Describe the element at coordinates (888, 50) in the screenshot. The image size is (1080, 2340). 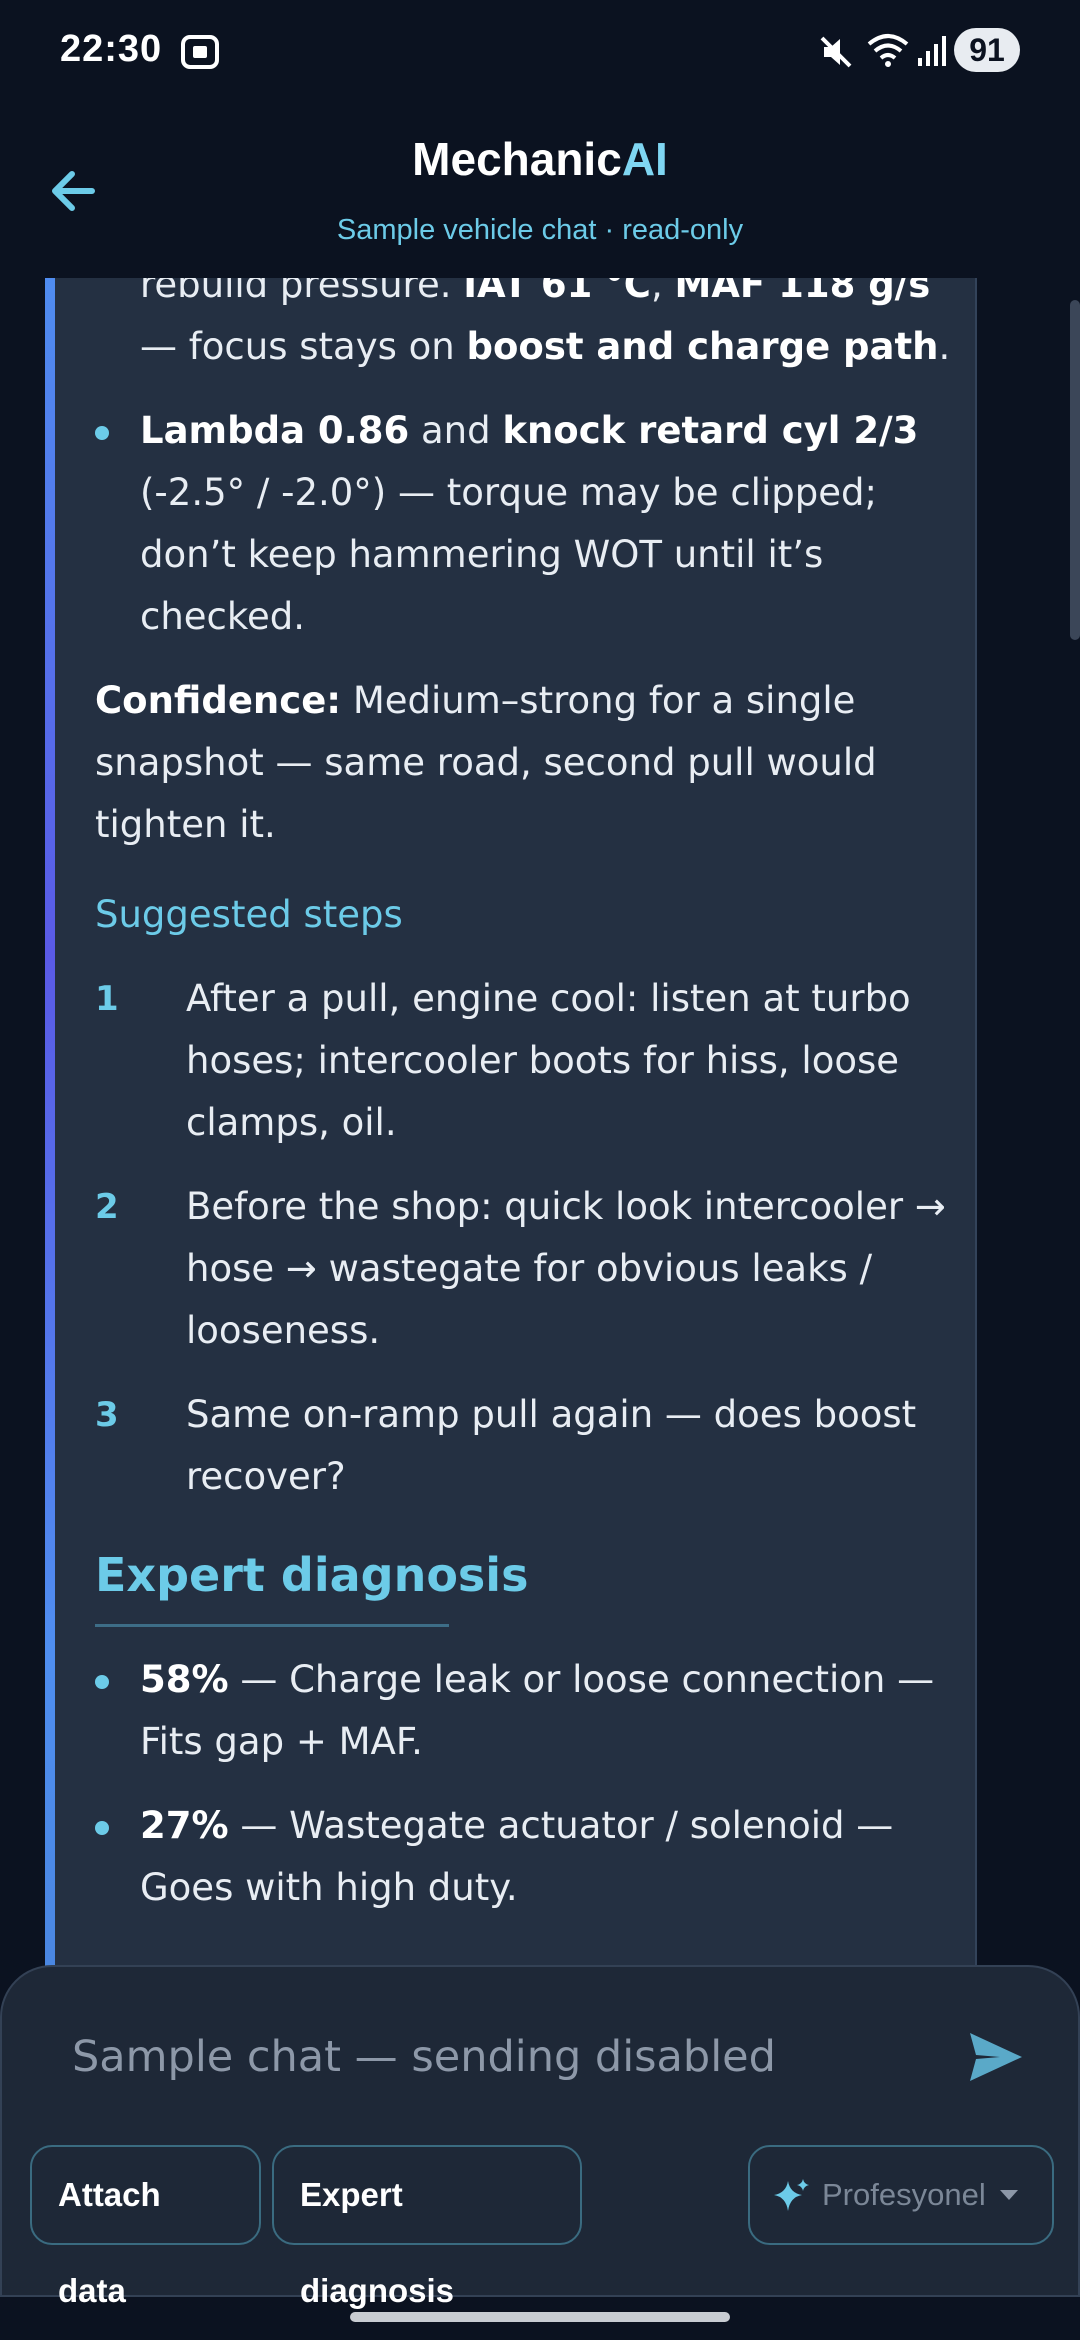
I see `wifi-icon` at that location.